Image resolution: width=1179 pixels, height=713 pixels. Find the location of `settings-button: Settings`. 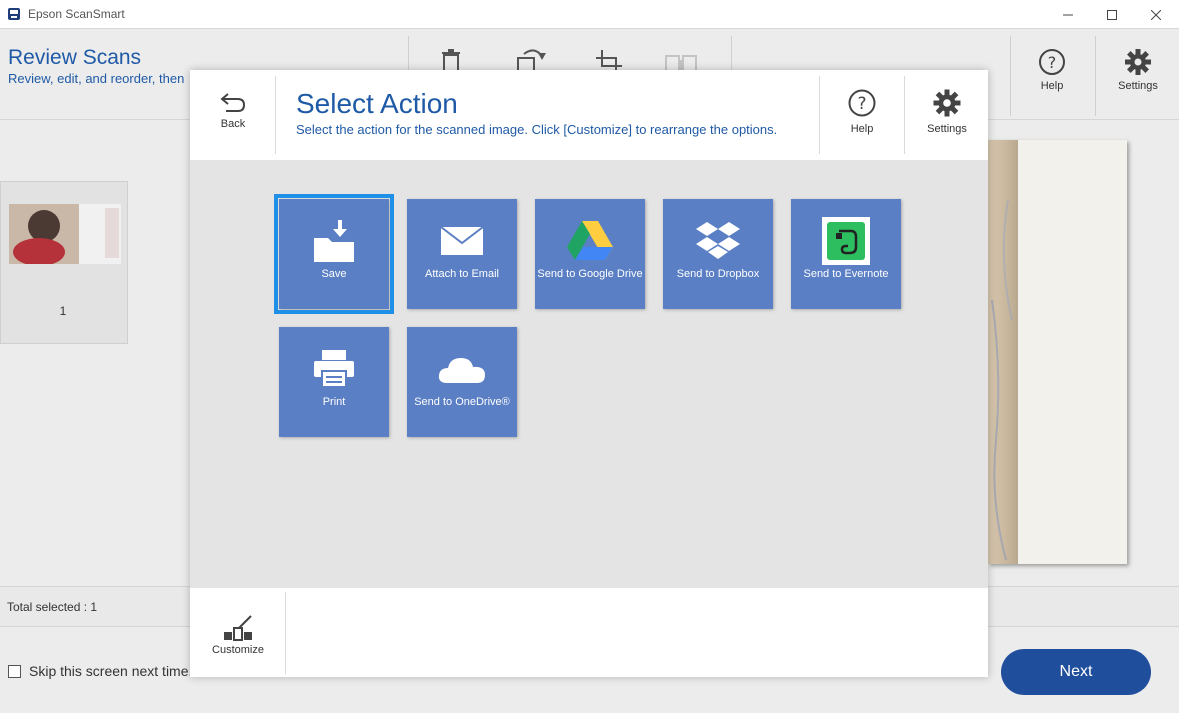

settings-button: Settings is located at coordinates (947, 113).